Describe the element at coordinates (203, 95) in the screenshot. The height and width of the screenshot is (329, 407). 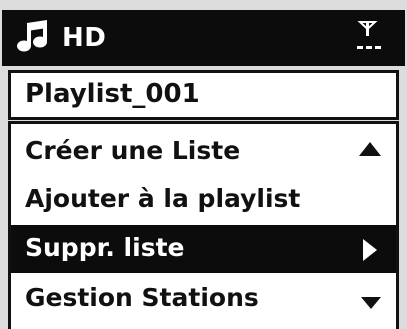
I see `playlist-title-box: Playlist_001` at that location.